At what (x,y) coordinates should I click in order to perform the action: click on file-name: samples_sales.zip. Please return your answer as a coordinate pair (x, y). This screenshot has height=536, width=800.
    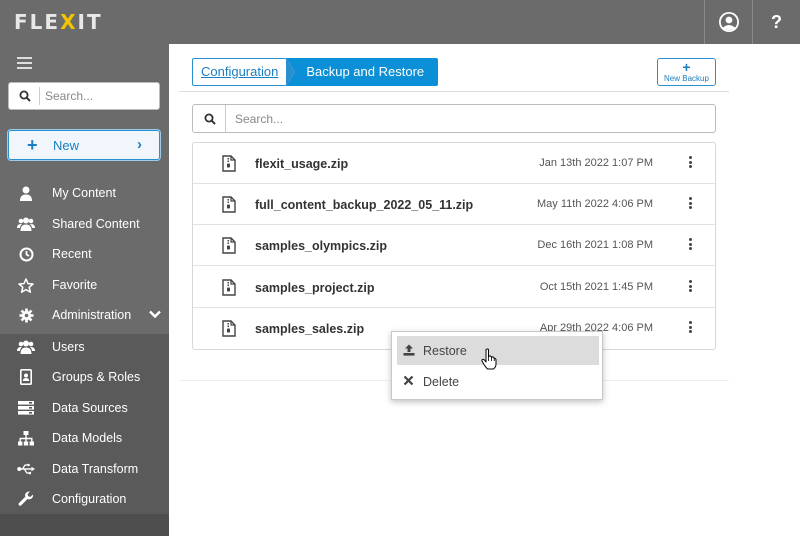
    Looking at the image, I should click on (310, 329).